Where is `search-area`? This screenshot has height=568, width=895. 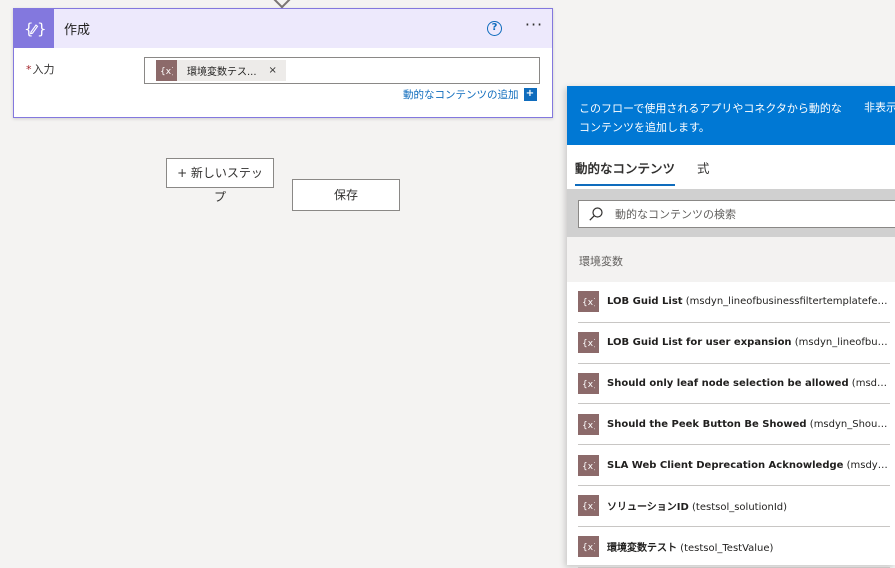
search-area is located at coordinates (731, 213).